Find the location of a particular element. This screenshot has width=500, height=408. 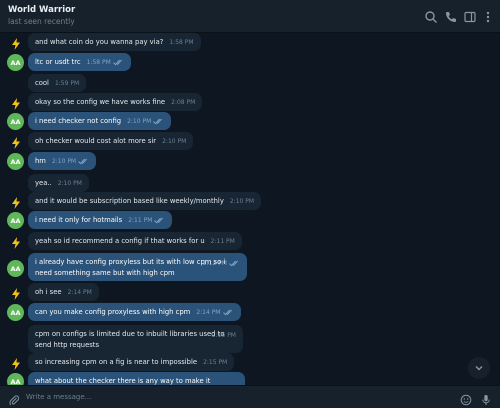

message-text: ltc or usdt trc is located at coordinates (58, 62).